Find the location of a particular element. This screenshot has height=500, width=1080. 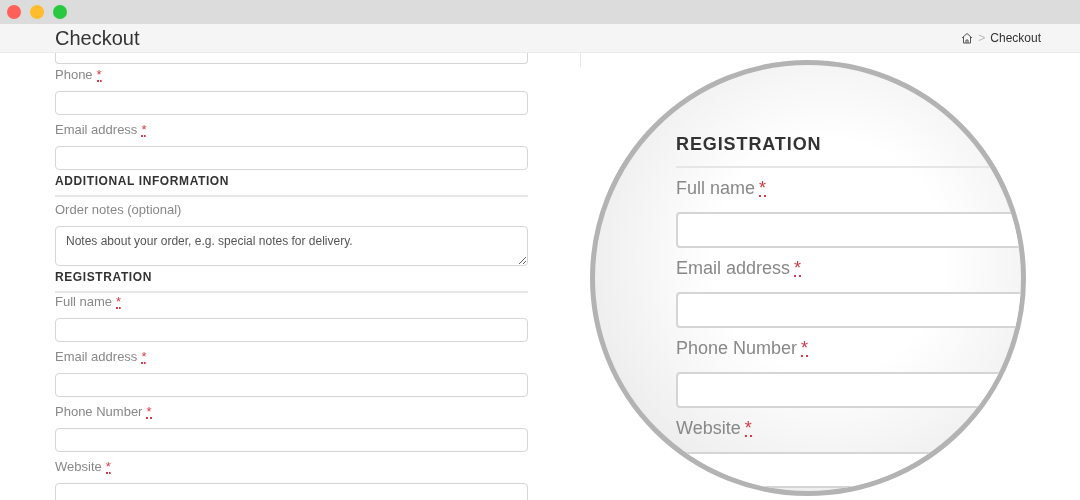

breadcrumb-current: Checkout is located at coordinates (1015, 38).